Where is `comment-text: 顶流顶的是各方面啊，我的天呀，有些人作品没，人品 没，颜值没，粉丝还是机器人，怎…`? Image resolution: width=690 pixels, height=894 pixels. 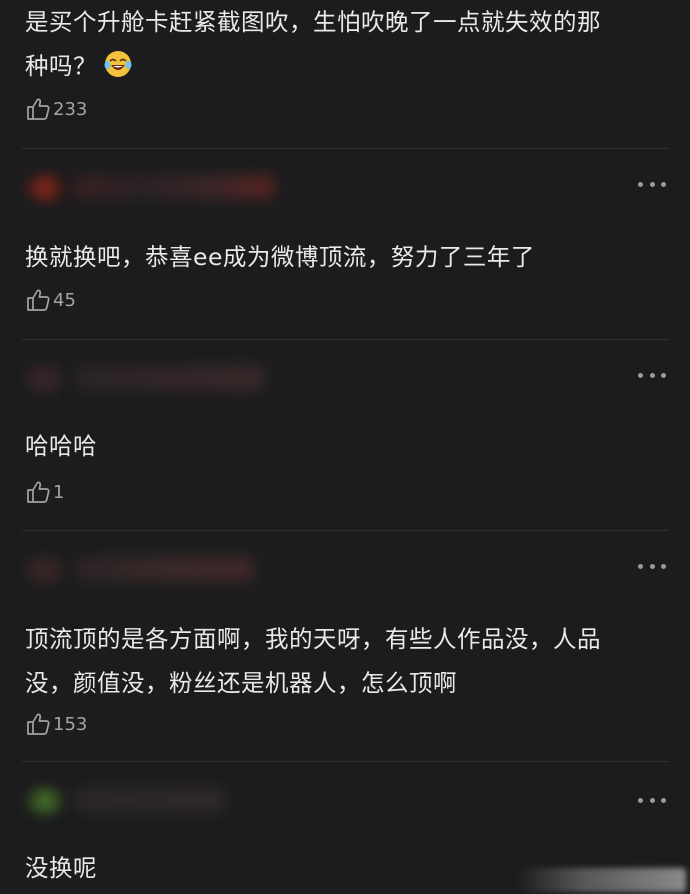 comment-text: 顶流顶的是各方面啊，我的天呀，有些人作品没，人品 没，颜值没，粉丝还是机器人，怎… is located at coordinates (342, 661).